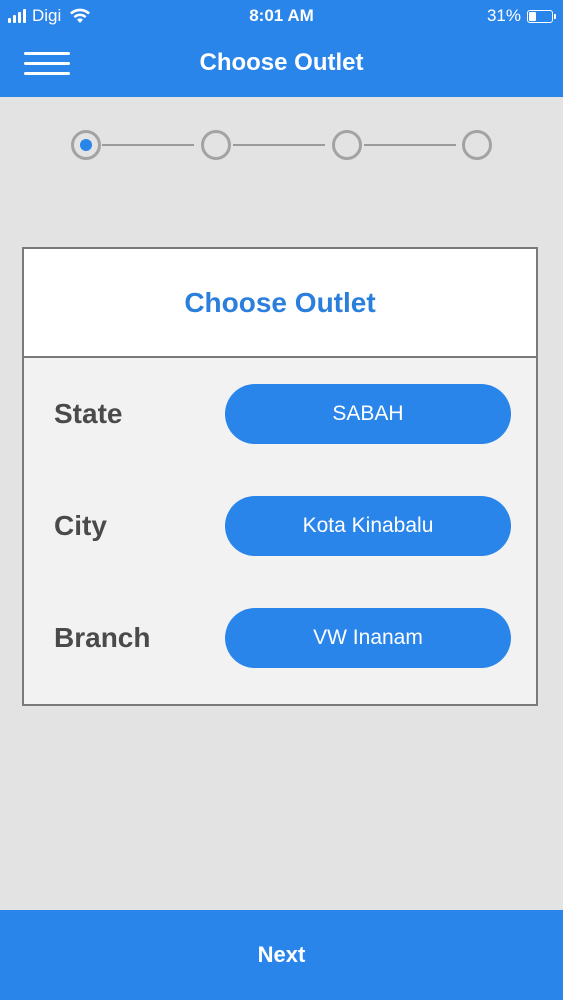 The image size is (563, 1000). I want to click on state-select-button: SABAH, so click(368, 414).